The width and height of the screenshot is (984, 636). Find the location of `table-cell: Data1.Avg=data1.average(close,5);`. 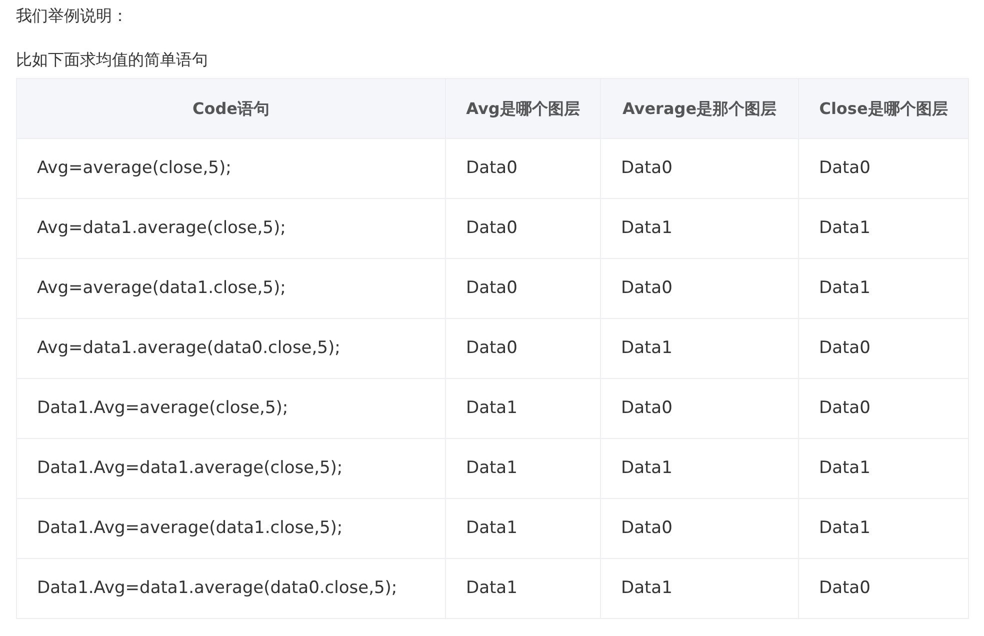

table-cell: Data1.Avg=data1.average(close,5); is located at coordinates (231, 468).